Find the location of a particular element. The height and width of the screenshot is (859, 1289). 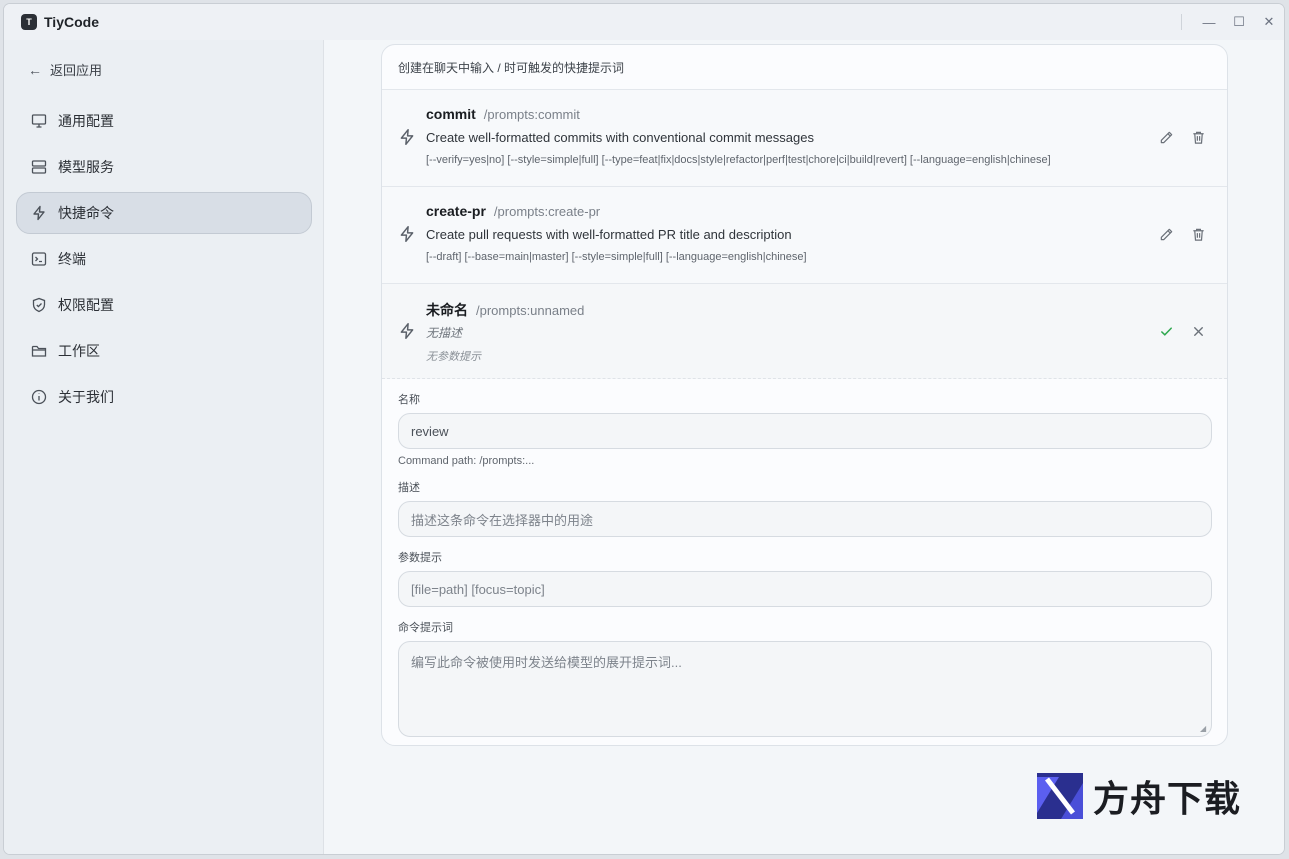

args-label: 参数提示 is located at coordinates (420, 558).